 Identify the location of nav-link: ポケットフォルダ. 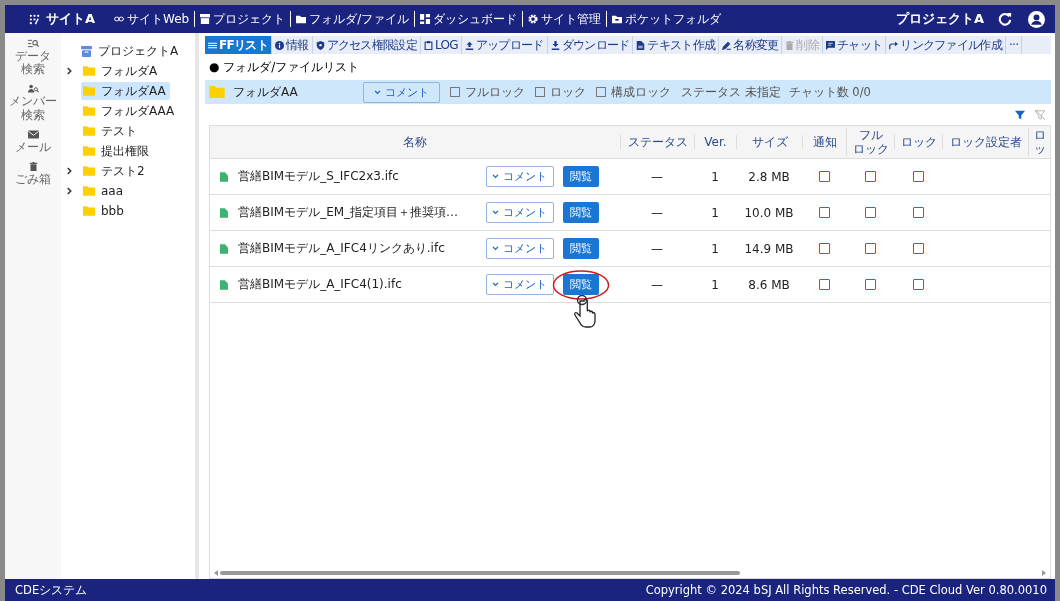
(667, 19).